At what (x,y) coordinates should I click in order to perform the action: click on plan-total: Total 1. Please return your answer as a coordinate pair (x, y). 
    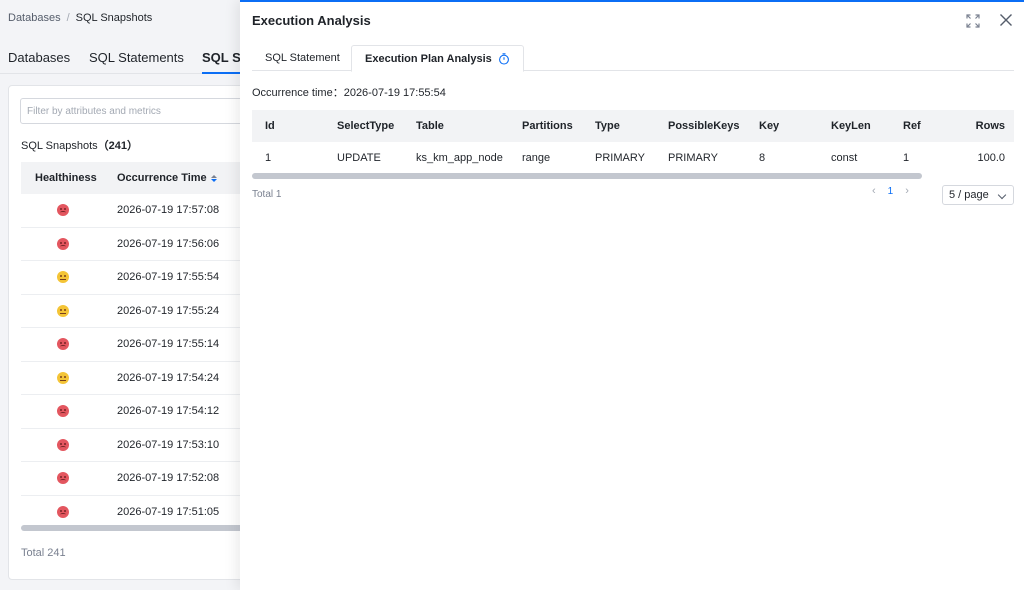
    Looking at the image, I should click on (267, 194).